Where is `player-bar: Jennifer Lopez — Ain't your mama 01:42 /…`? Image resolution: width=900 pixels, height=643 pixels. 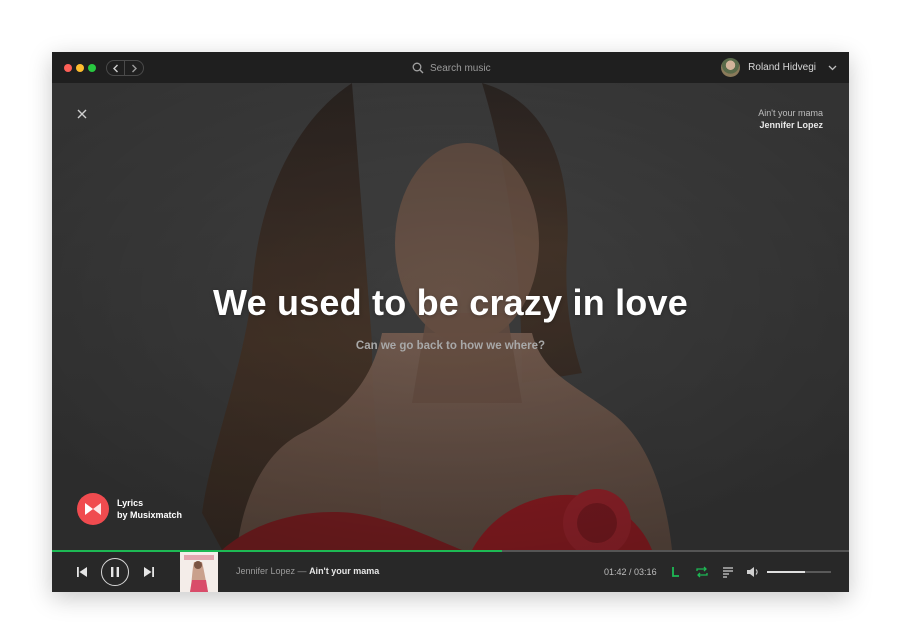
player-bar: Jennifer Lopez — Ain't your mama 01:42 /… is located at coordinates (450, 572).